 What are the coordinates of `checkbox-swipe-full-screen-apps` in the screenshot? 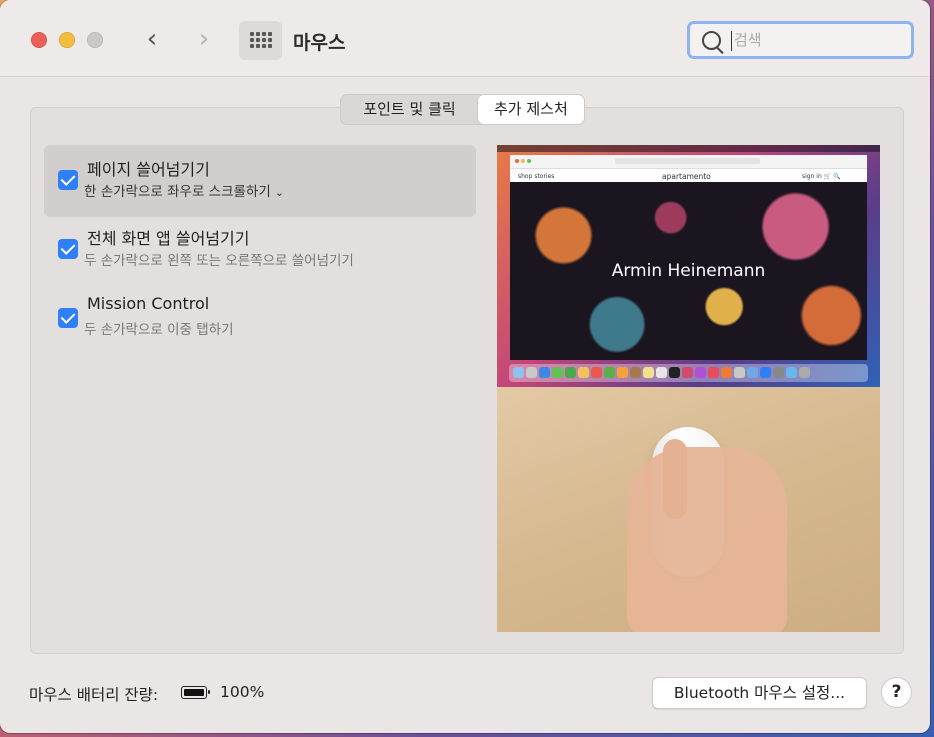 It's located at (68, 249).